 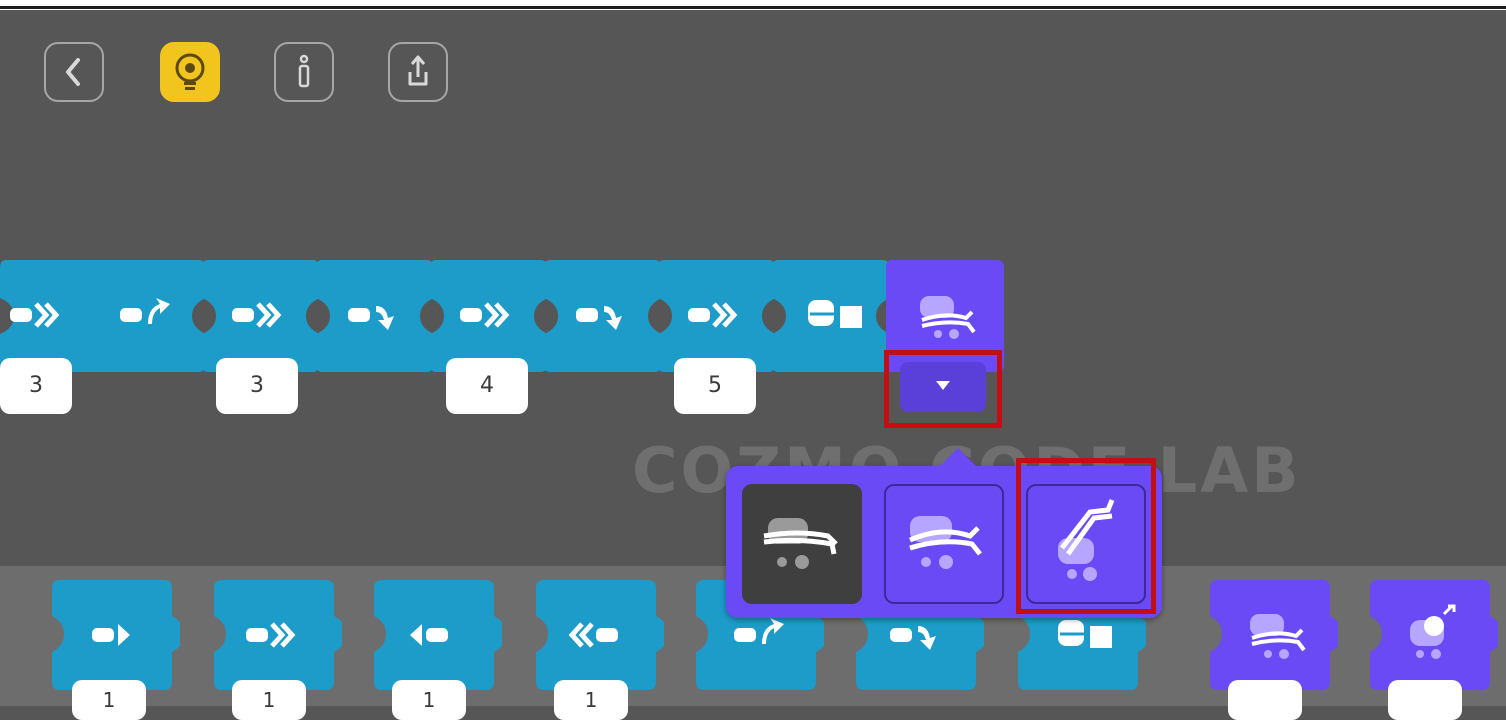 I want to click on value-field: 5, so click(x=715, y=386).